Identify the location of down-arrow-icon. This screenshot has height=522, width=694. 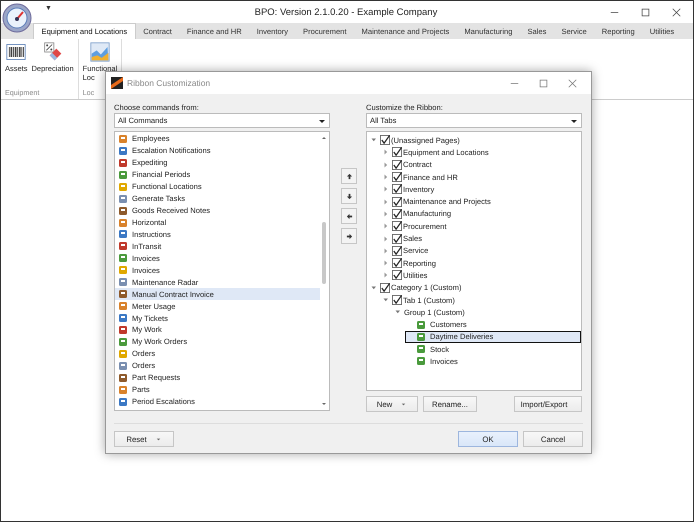
(349, 196).